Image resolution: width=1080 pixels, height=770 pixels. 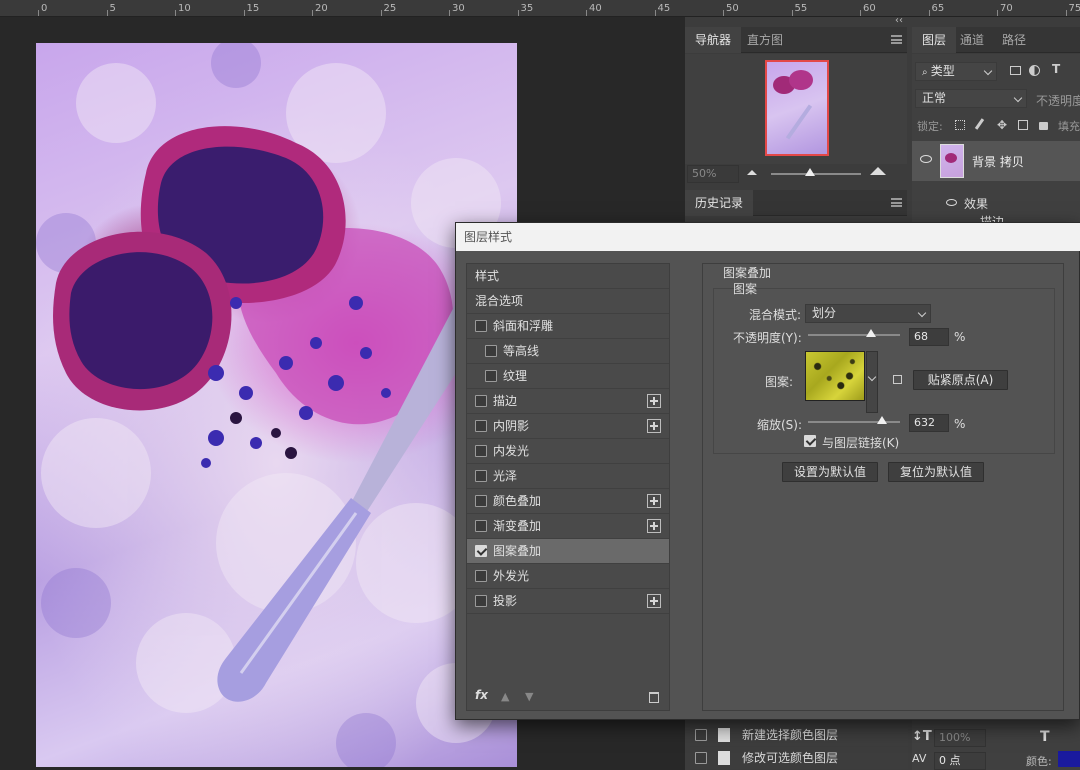 I want to click on tab-history: 历史记录, so click(x=719, y=203).